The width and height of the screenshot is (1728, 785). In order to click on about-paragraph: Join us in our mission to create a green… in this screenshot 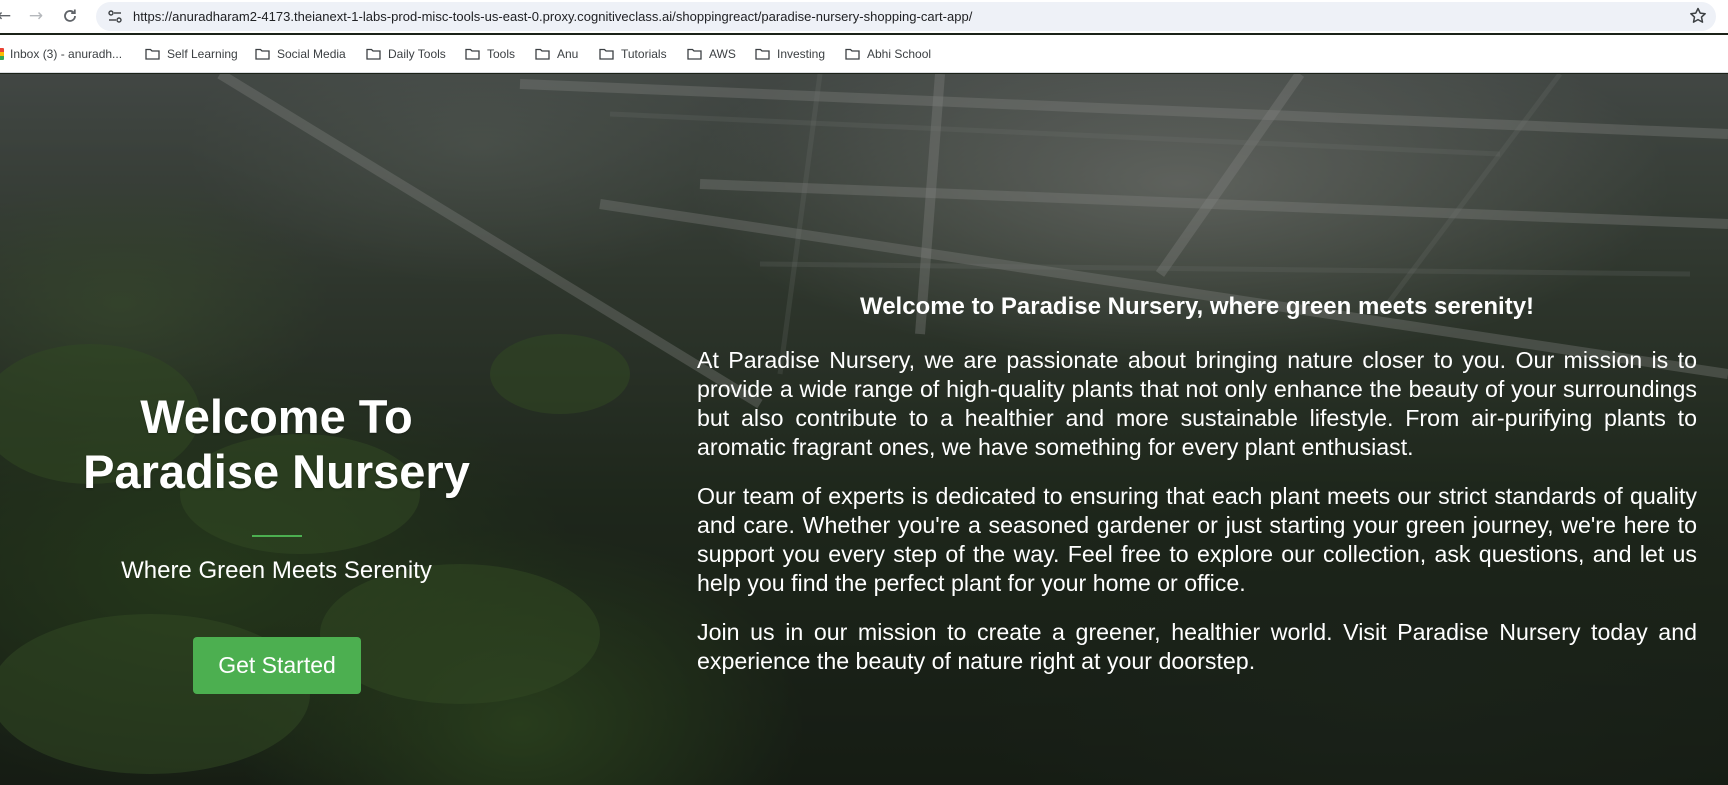, I will do `click(1197, 646)`.